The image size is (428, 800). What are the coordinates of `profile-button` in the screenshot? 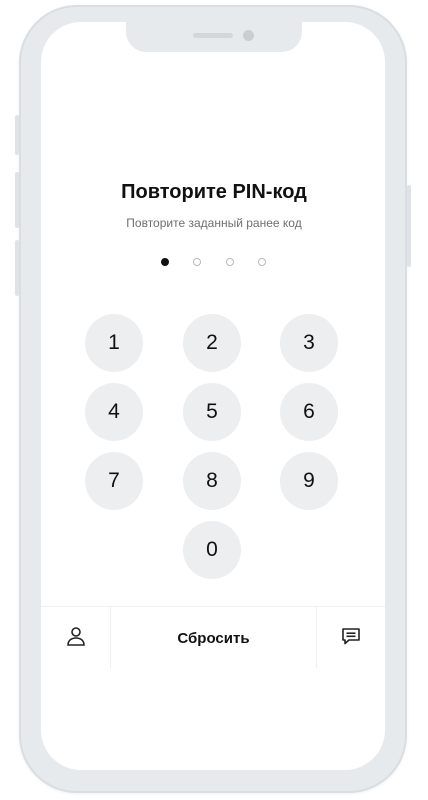 It's located at (76, 638).